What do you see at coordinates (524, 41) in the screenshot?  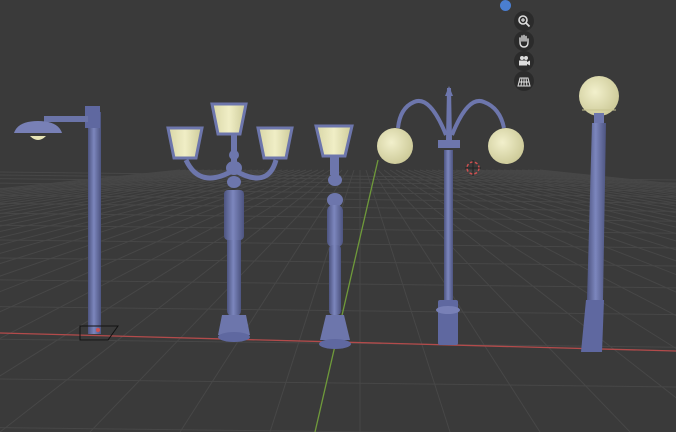 I see `hand-pan-icon` at bounding box center [524, 41].